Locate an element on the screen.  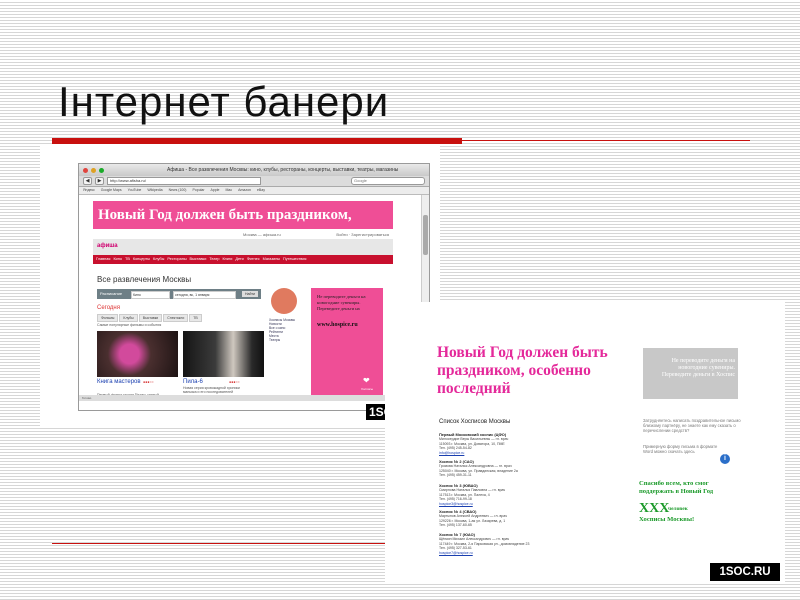
search-field: Google is located at coordinates (388, 181).